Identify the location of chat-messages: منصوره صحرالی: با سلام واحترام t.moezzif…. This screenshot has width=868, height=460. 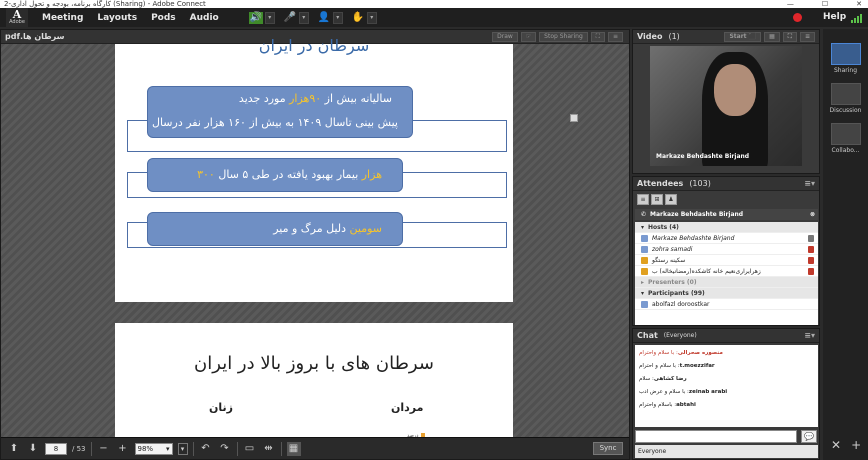
(726, 386).